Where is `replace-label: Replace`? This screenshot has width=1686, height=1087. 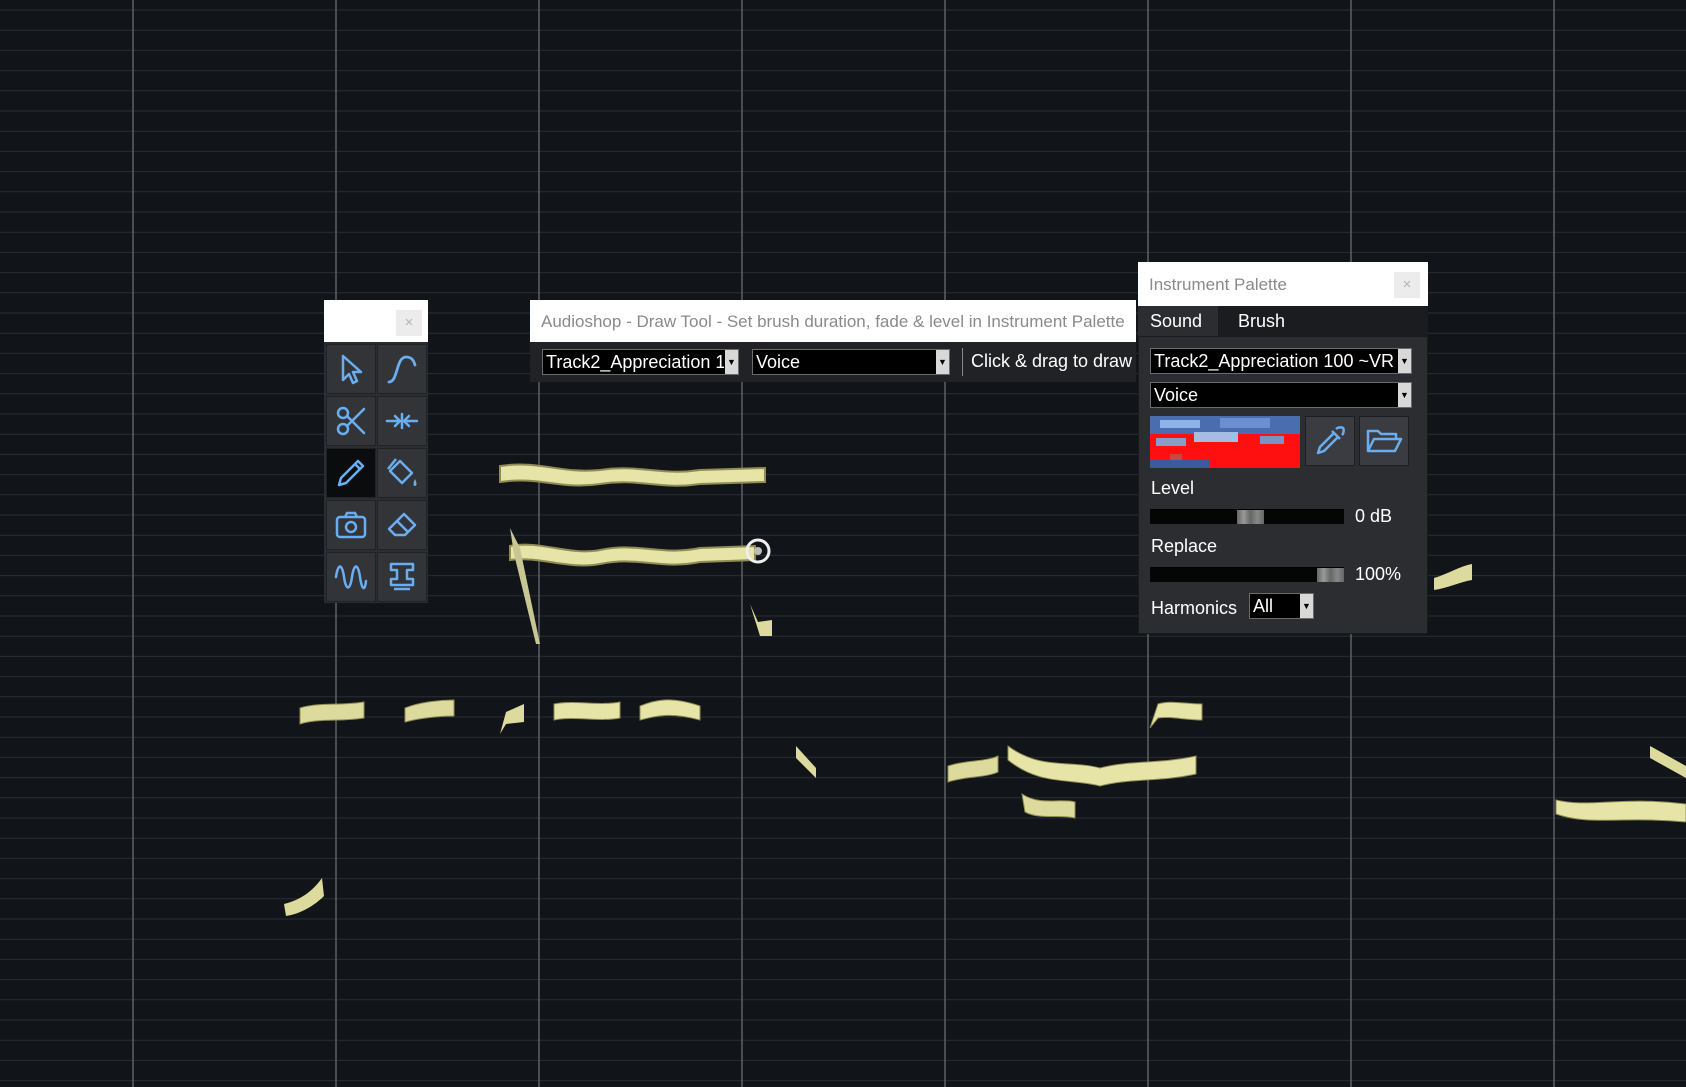 replace-label: Replace is located at coordinates (1184, 546).